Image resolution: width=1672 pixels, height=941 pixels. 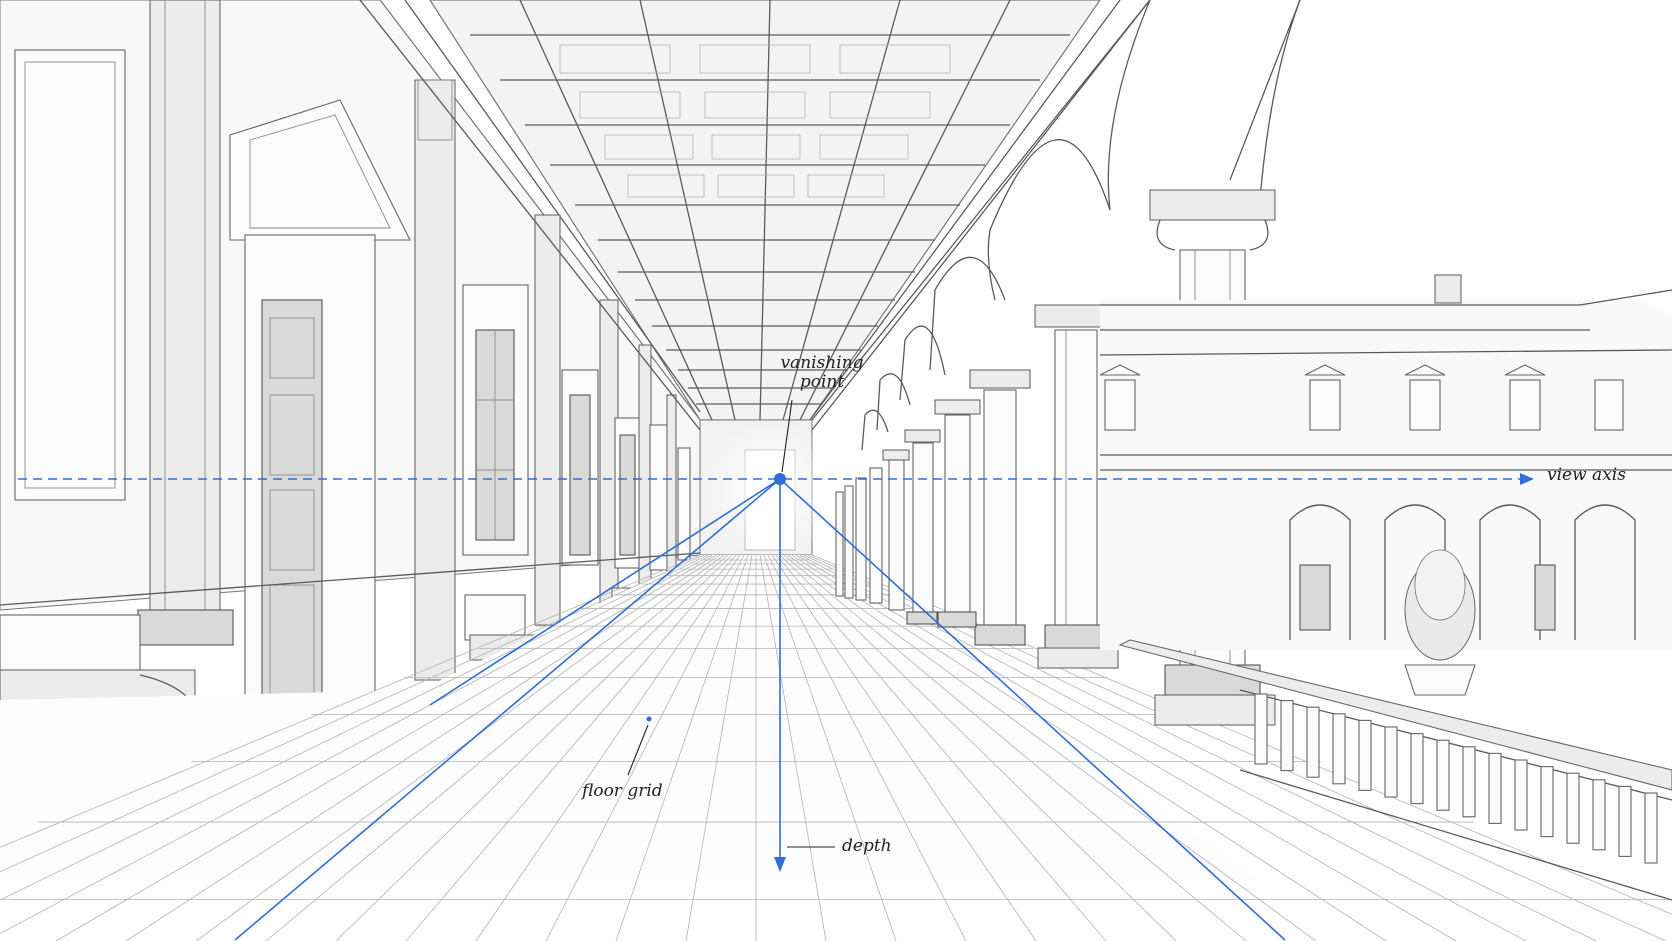 What do you see at coordinates (867, 846) in the screenshot?
I see `depth-label: depth` at bounding box center [867, 846].